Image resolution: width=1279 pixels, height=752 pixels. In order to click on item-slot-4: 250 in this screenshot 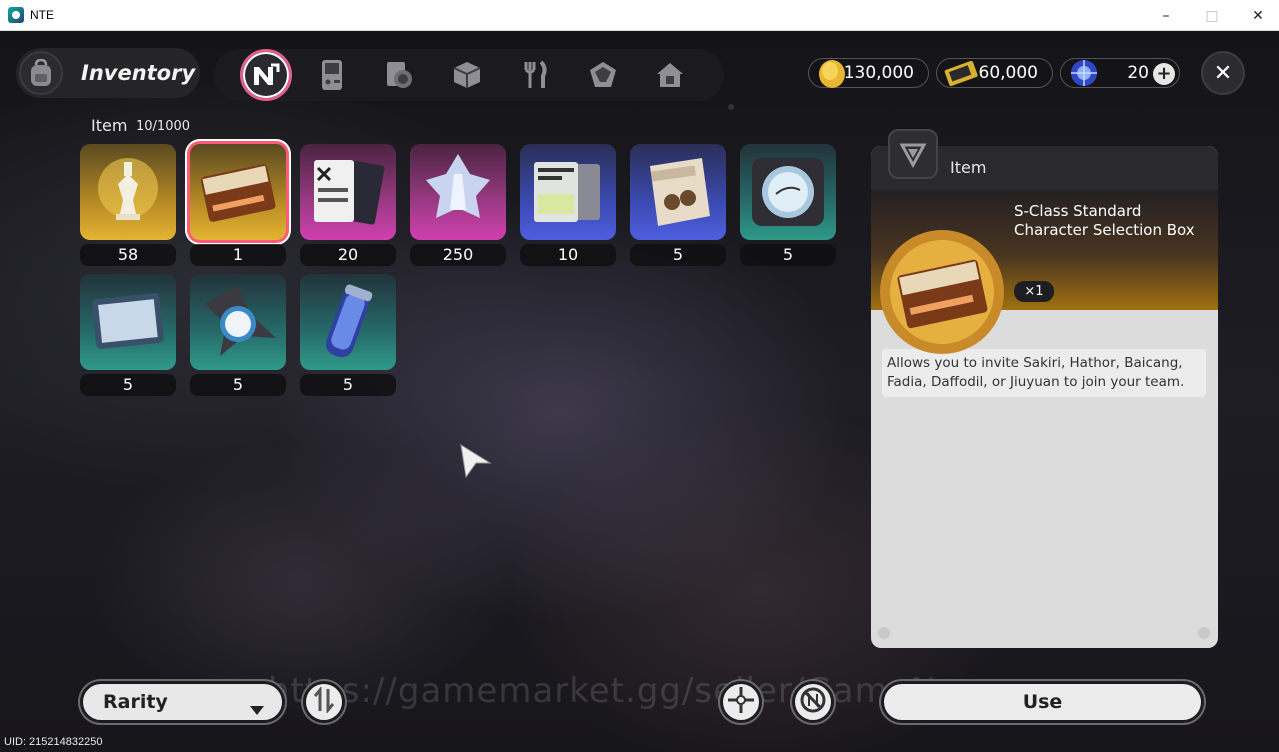, I will do `click(458, 206)`.